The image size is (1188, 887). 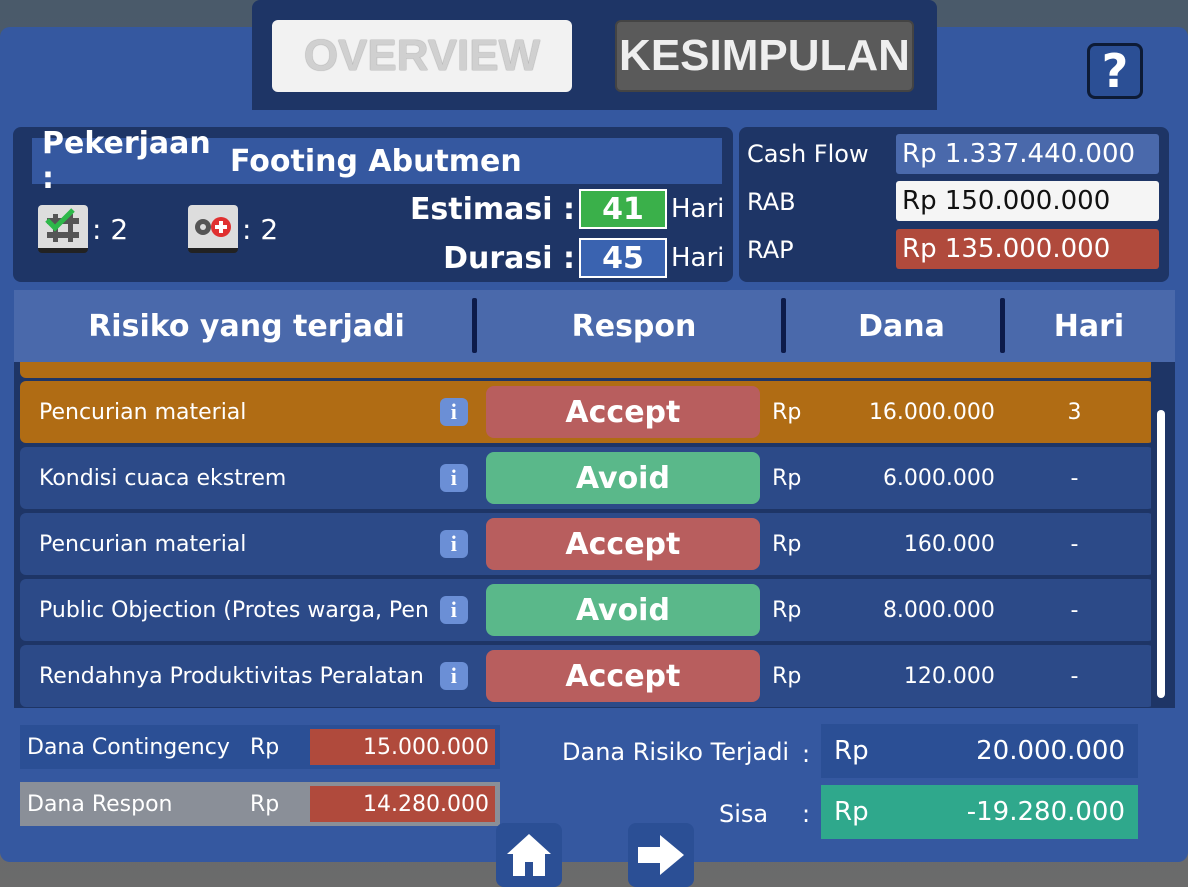 What do you see at coordinates (1027, 201) in the screenshot?
I see `rab-value: Rp 150.000.000` at bounding box center [1027, 201].